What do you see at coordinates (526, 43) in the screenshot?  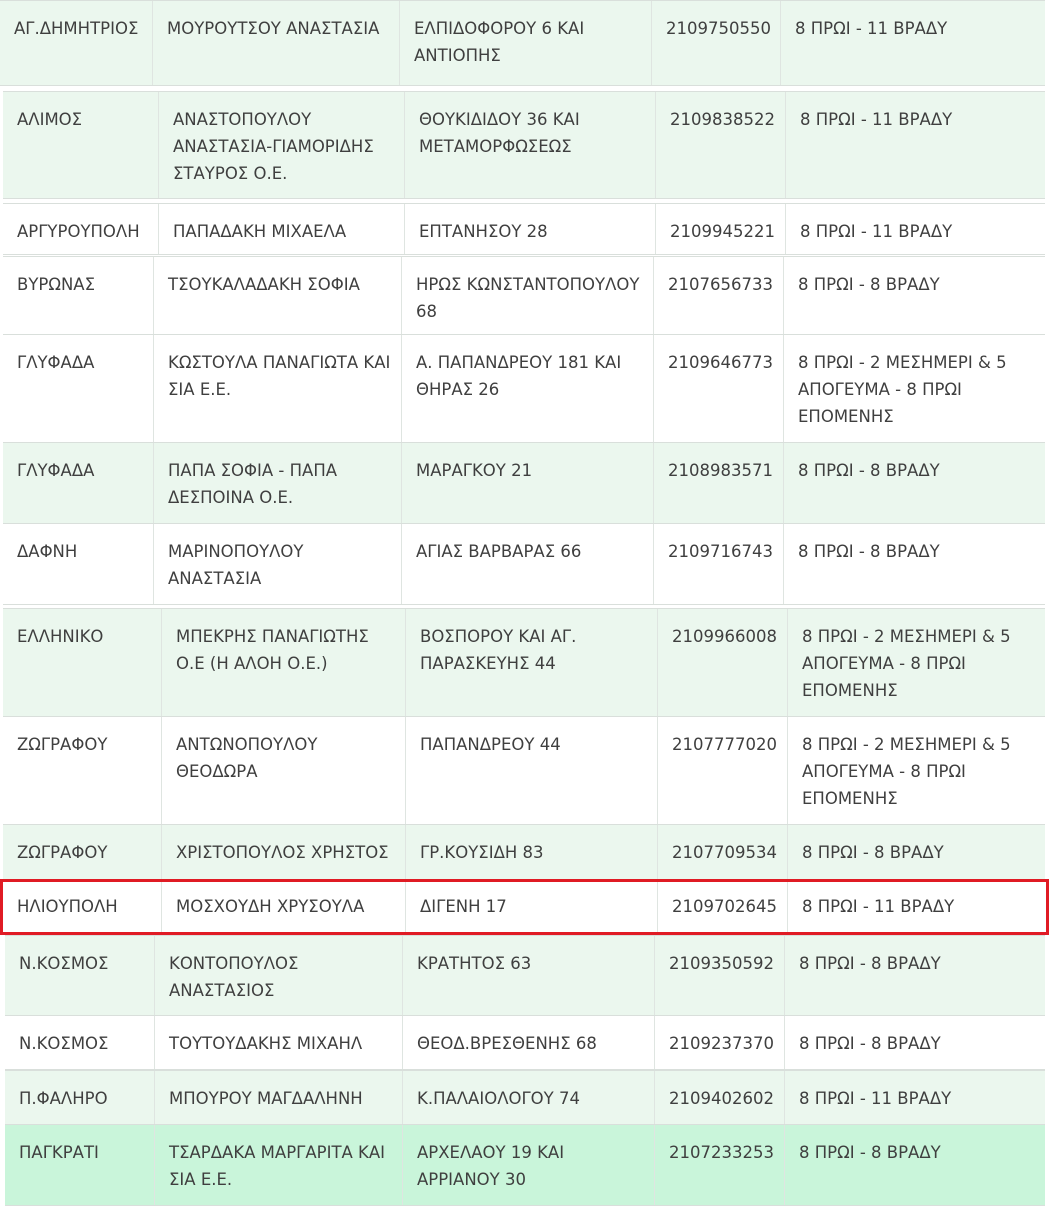 I see `cell-address: ΕΛΠΙΔΟΦΟΡΟΥ 6 ΚΑΙ ΑΝΤΙΟΠΗΣ` at bounding box center [526, 43].